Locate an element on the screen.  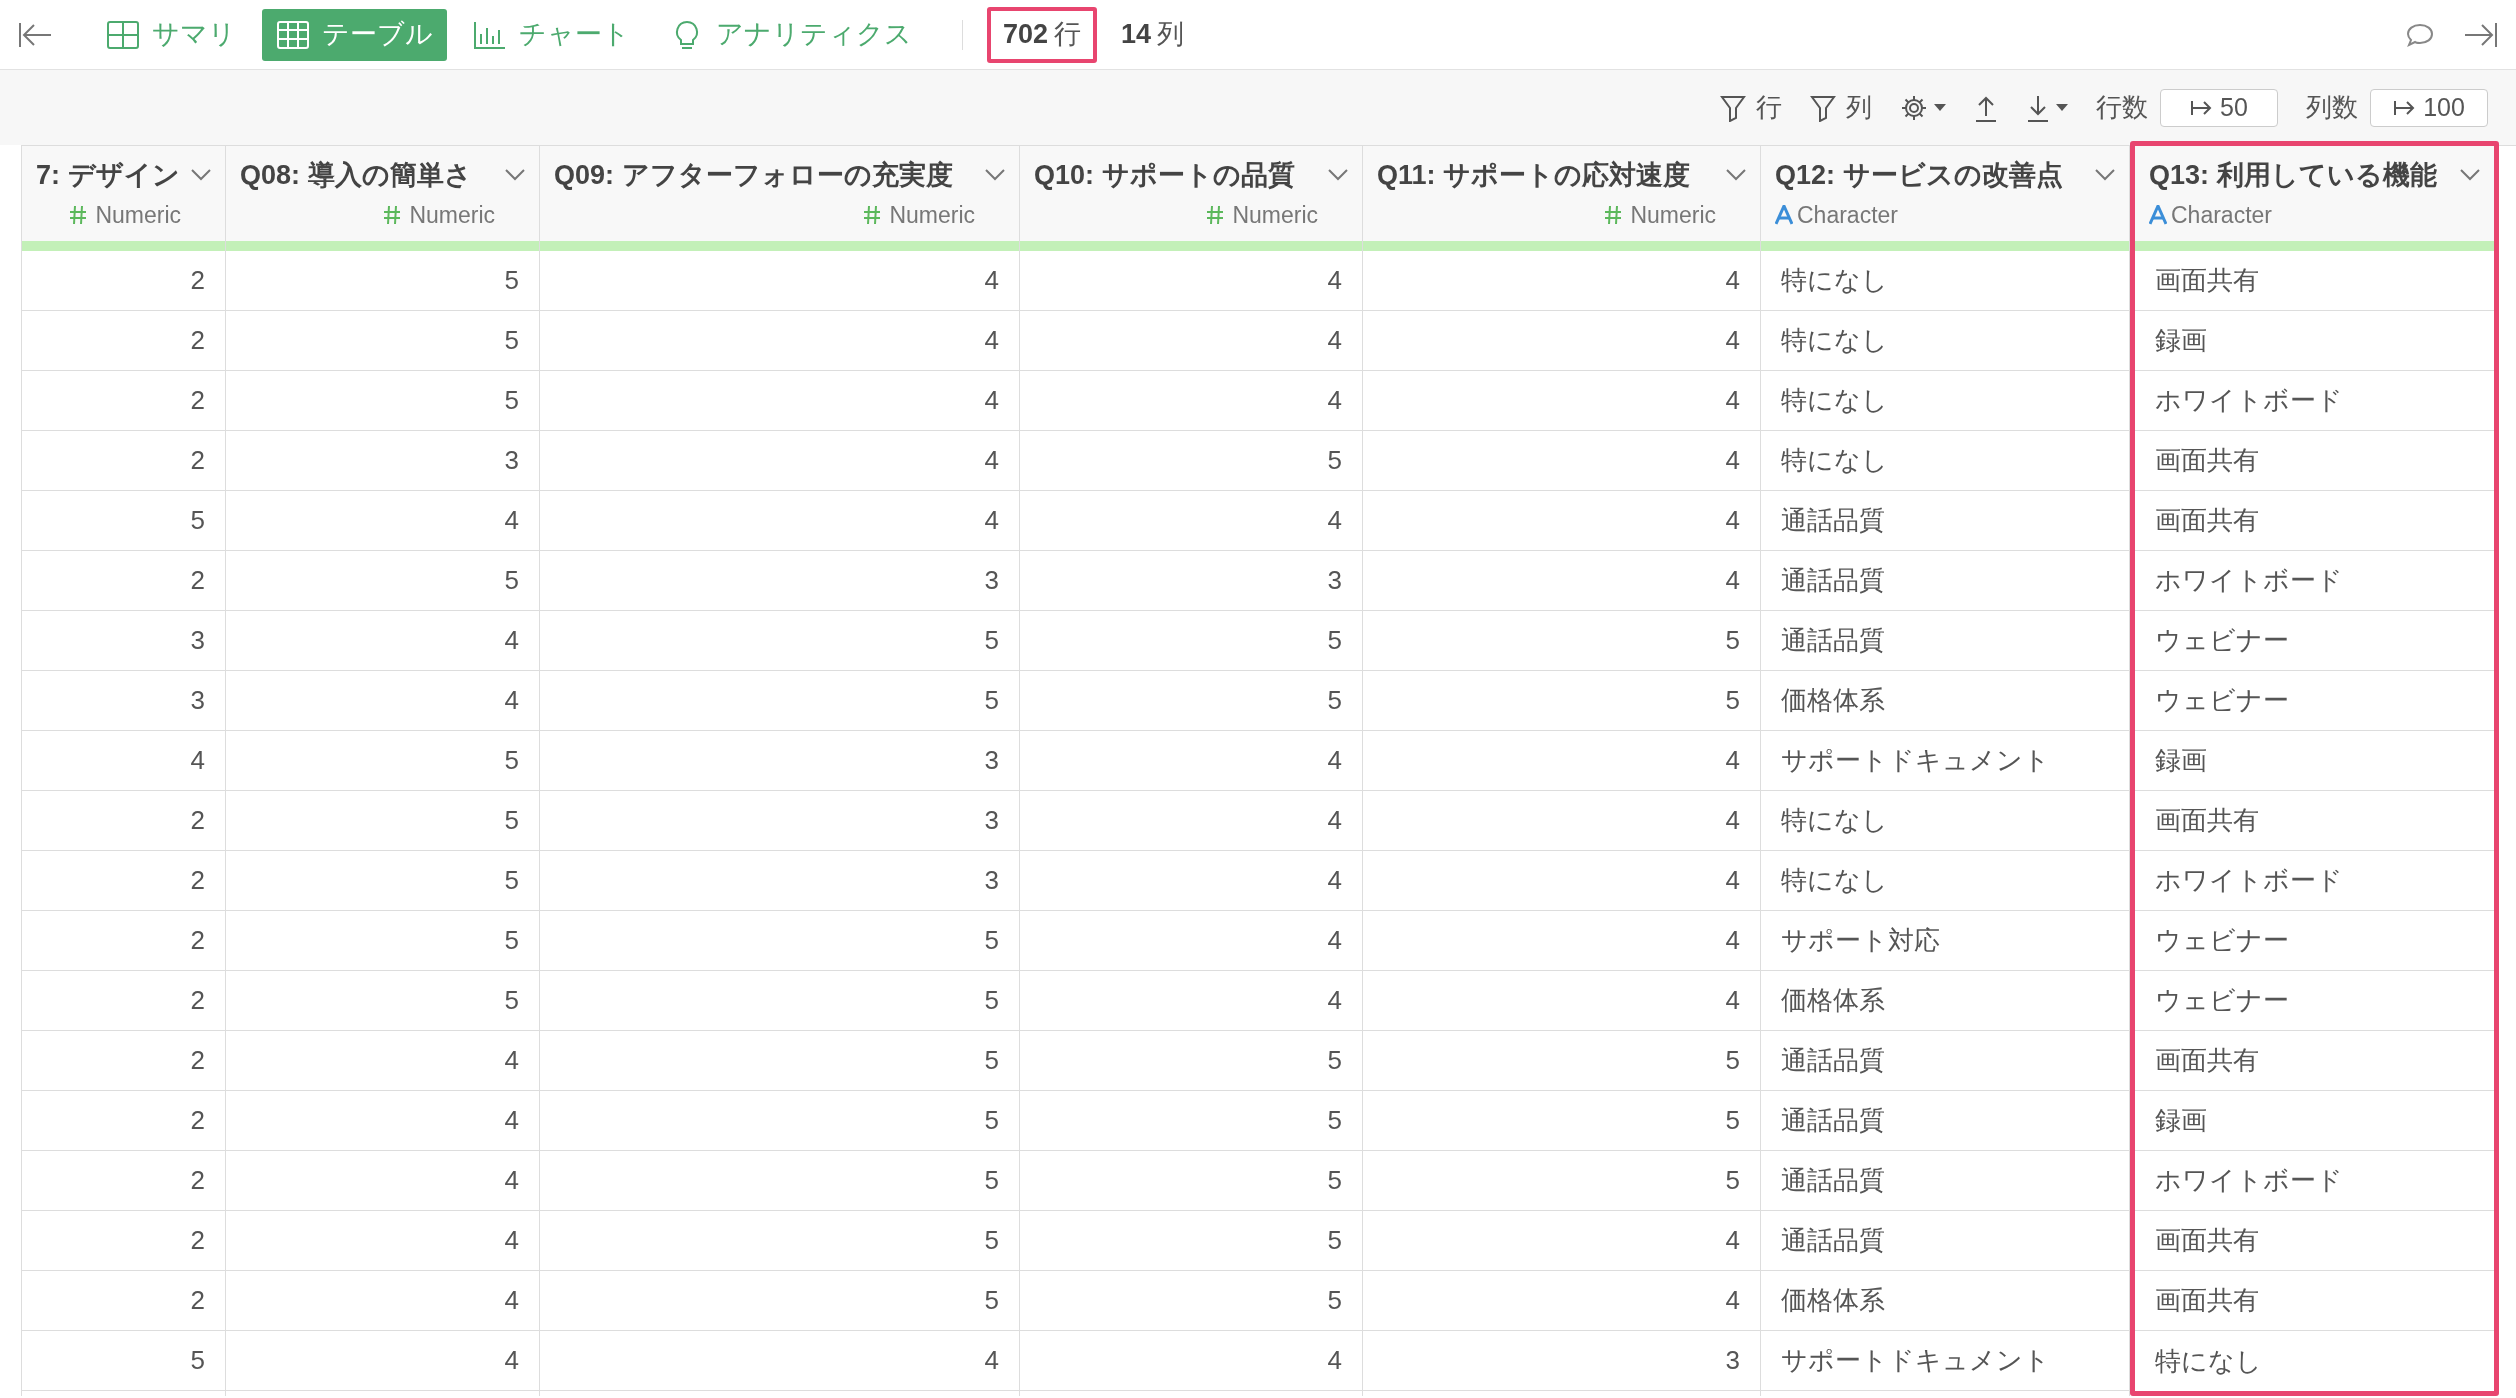
table-cell-text: 特になし is located at coordinates (2208, 1361).